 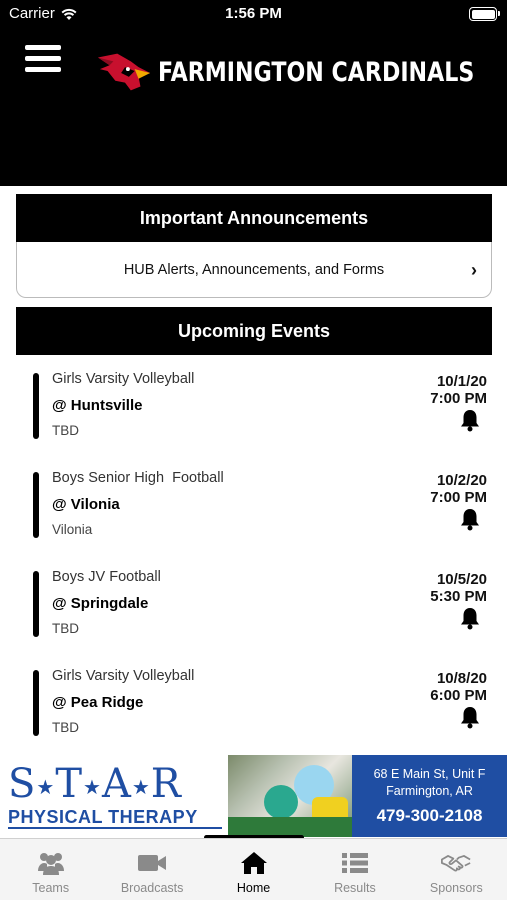 I want to click on tab-label: Home, so click(x=253, y=888).